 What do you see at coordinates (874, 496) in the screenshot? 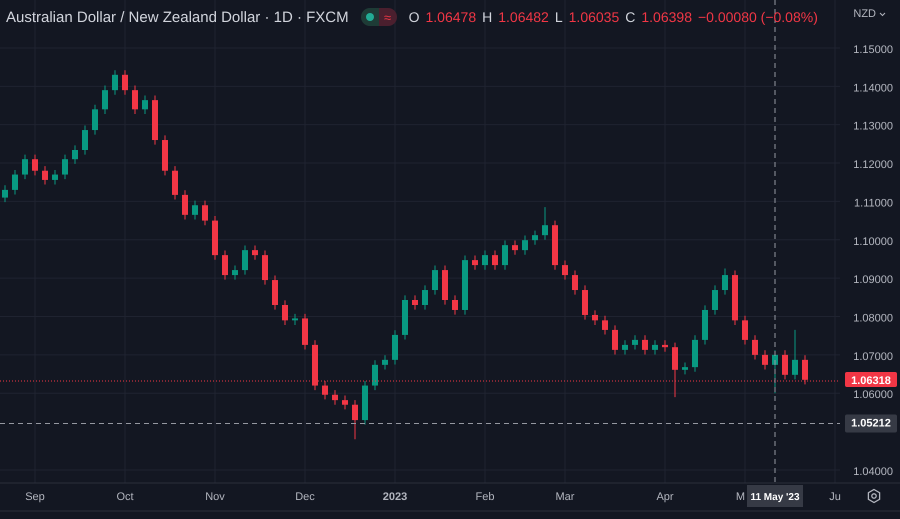
I see `settings-icon` at bounding box center [874, 496].